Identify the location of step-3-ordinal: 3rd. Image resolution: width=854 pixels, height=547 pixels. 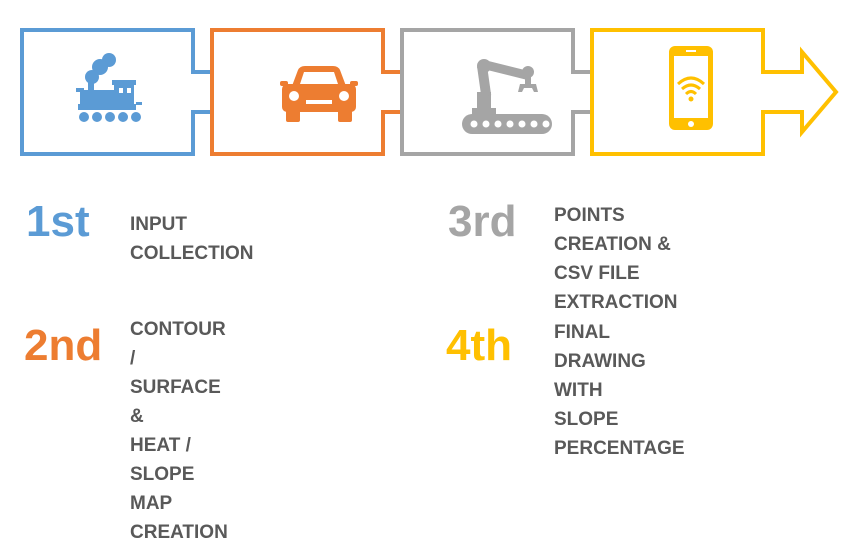
(482, 221).